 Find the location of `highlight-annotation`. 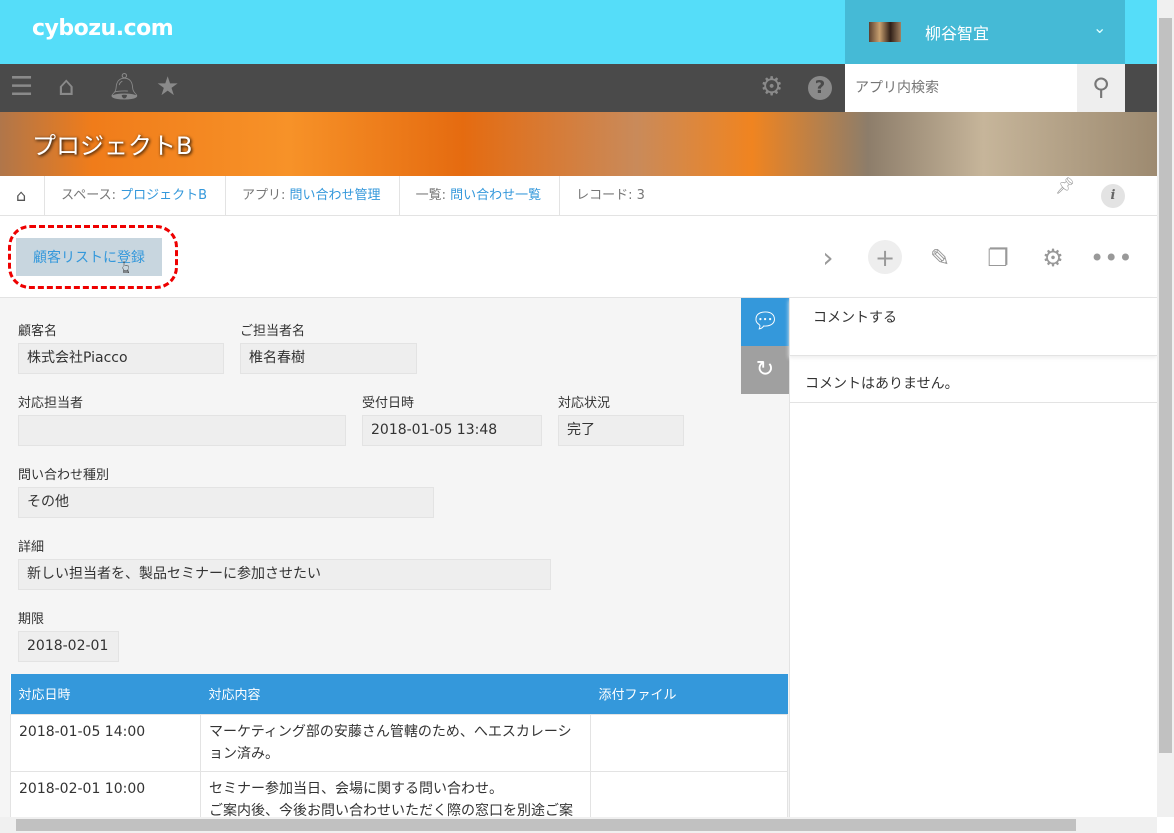

highlight-annotation is located at coordinates (93, 257).